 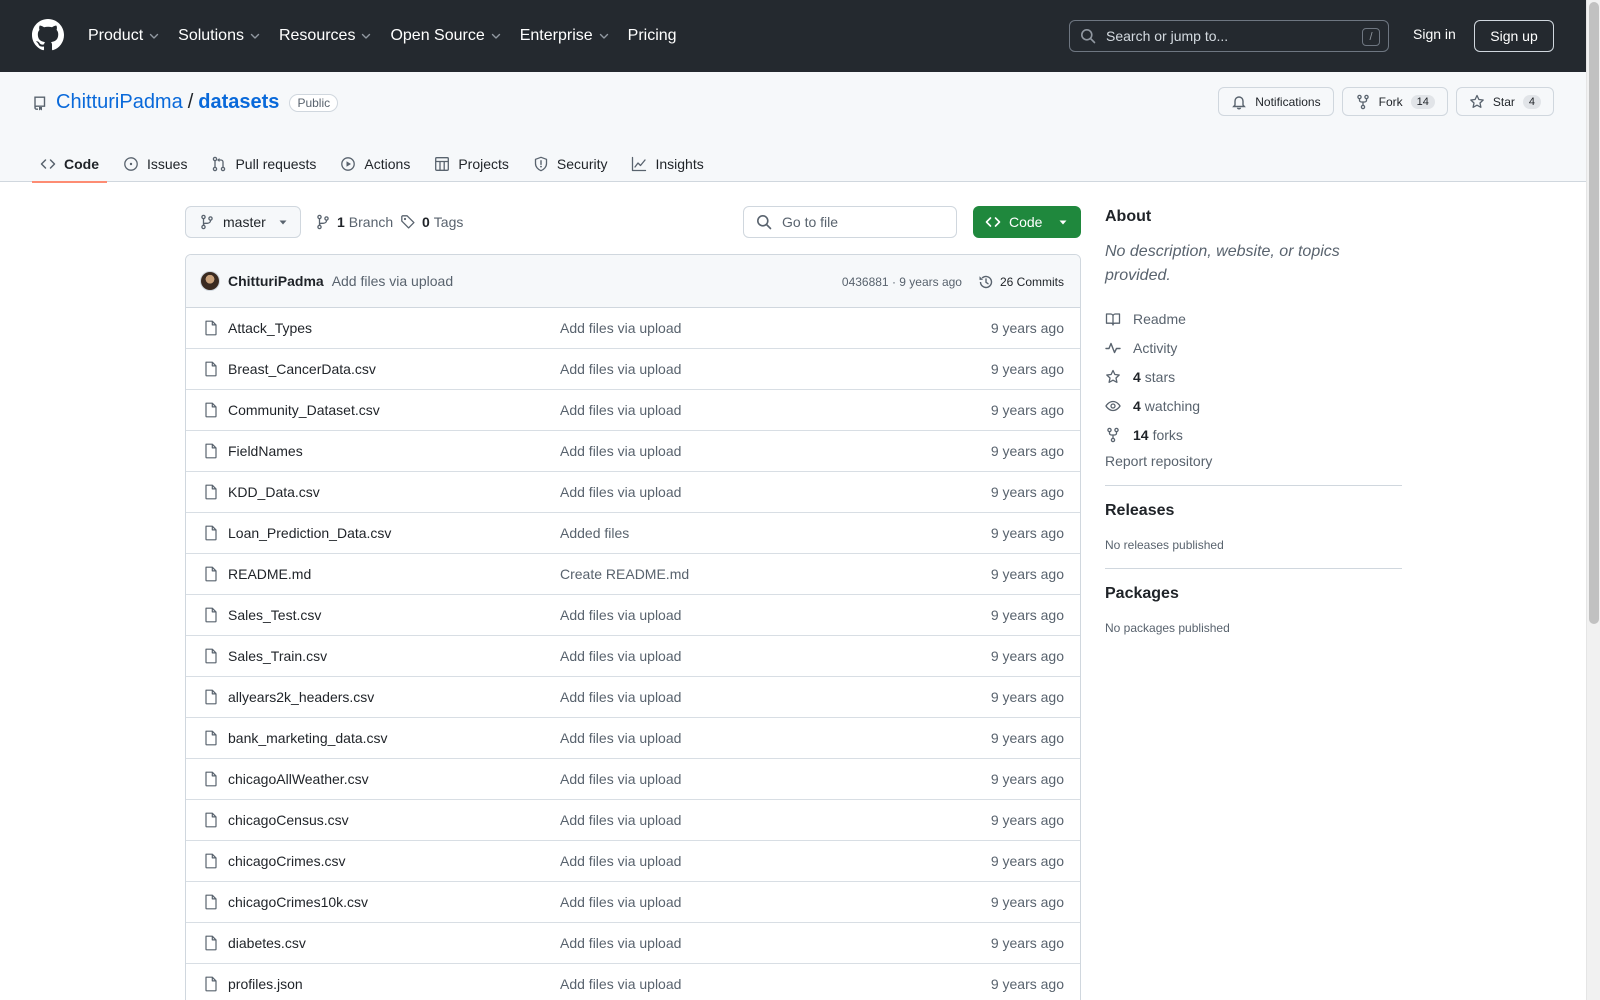 I want to click on watchers-link: 4 watching, so click(x=1253, y=405).